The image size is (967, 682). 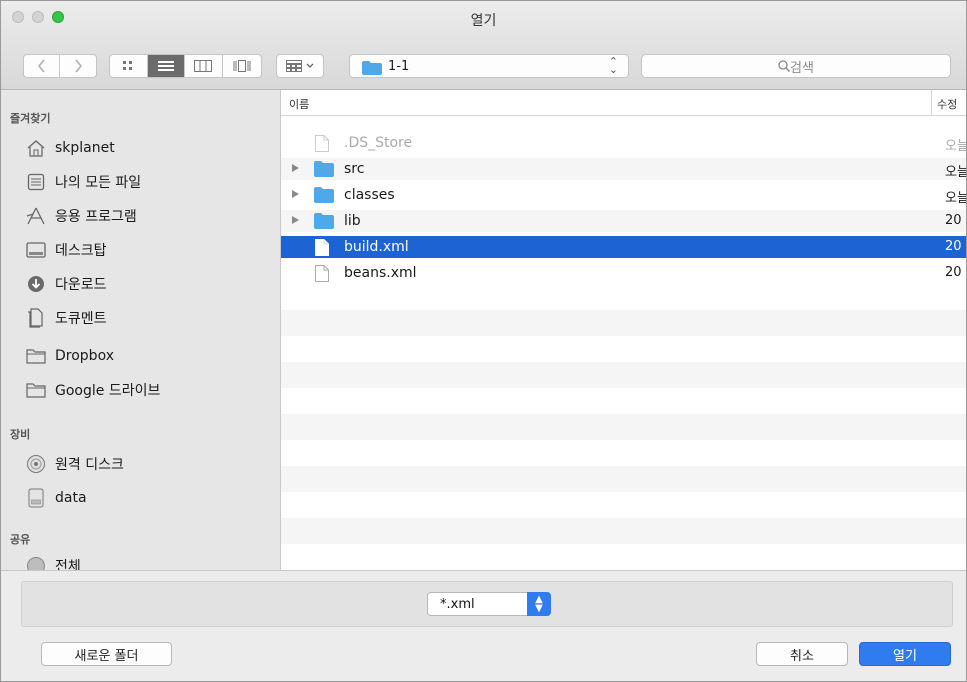 What do you see at coordinates (539, 604) in the screenshot?
I see `up-down-arrows-icon: ▲ ▼` at bounding box center [539, 604].